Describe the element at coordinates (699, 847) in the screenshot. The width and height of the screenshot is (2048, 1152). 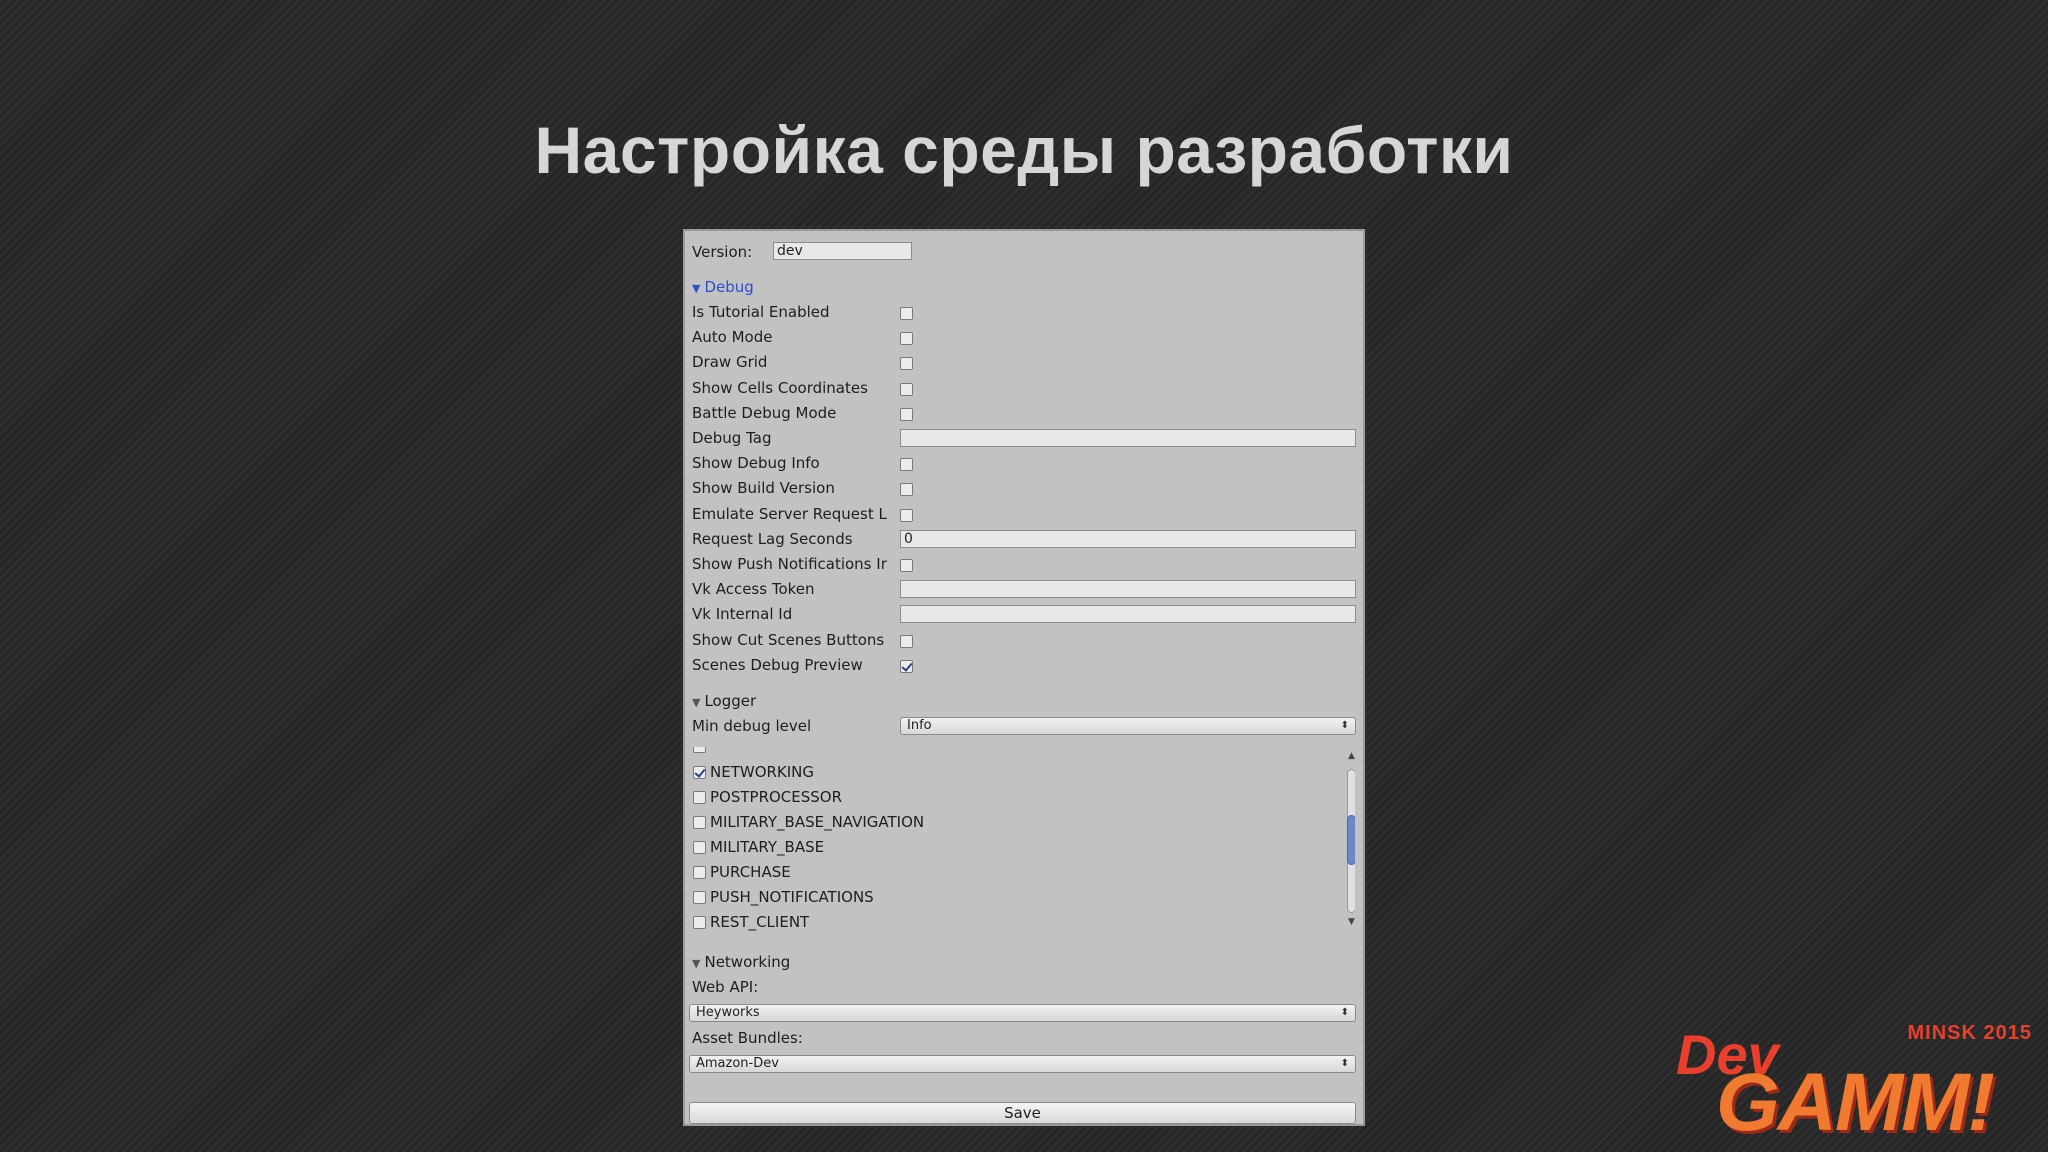
I see `military-base-channel-checkbox` at that location.